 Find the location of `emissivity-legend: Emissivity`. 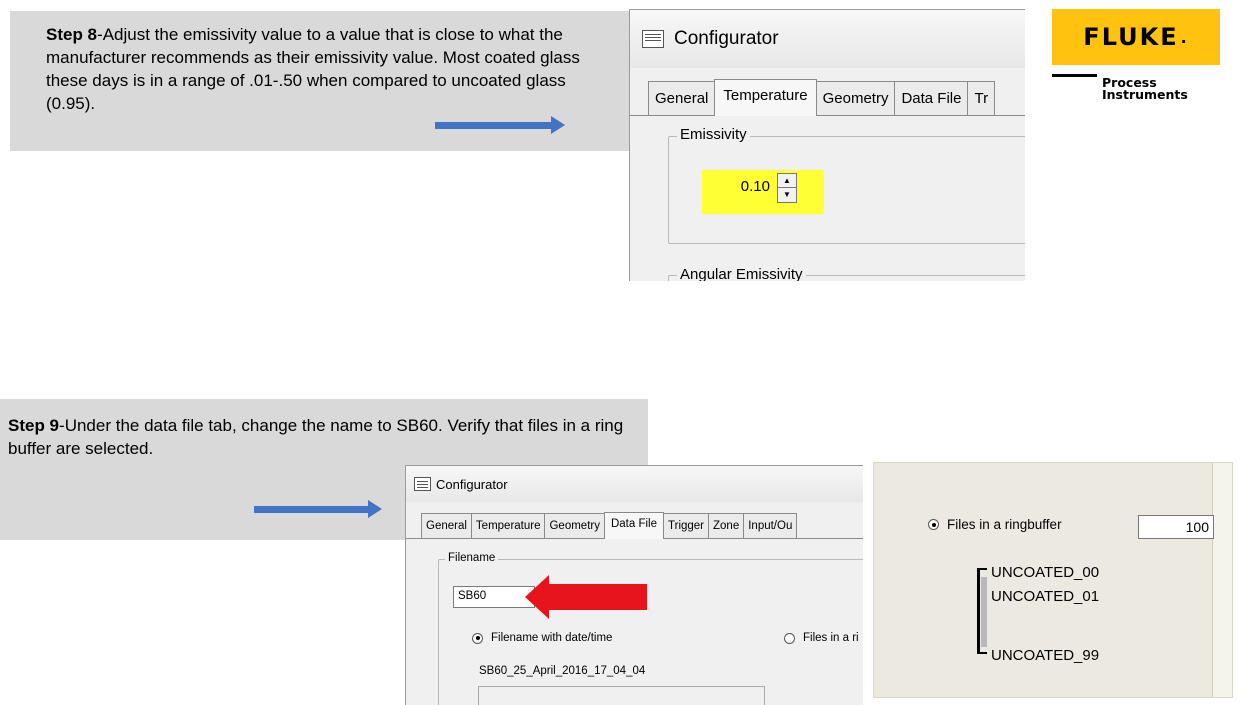

emissivity-legend: Emissivity is located at coordinates (713, 134).